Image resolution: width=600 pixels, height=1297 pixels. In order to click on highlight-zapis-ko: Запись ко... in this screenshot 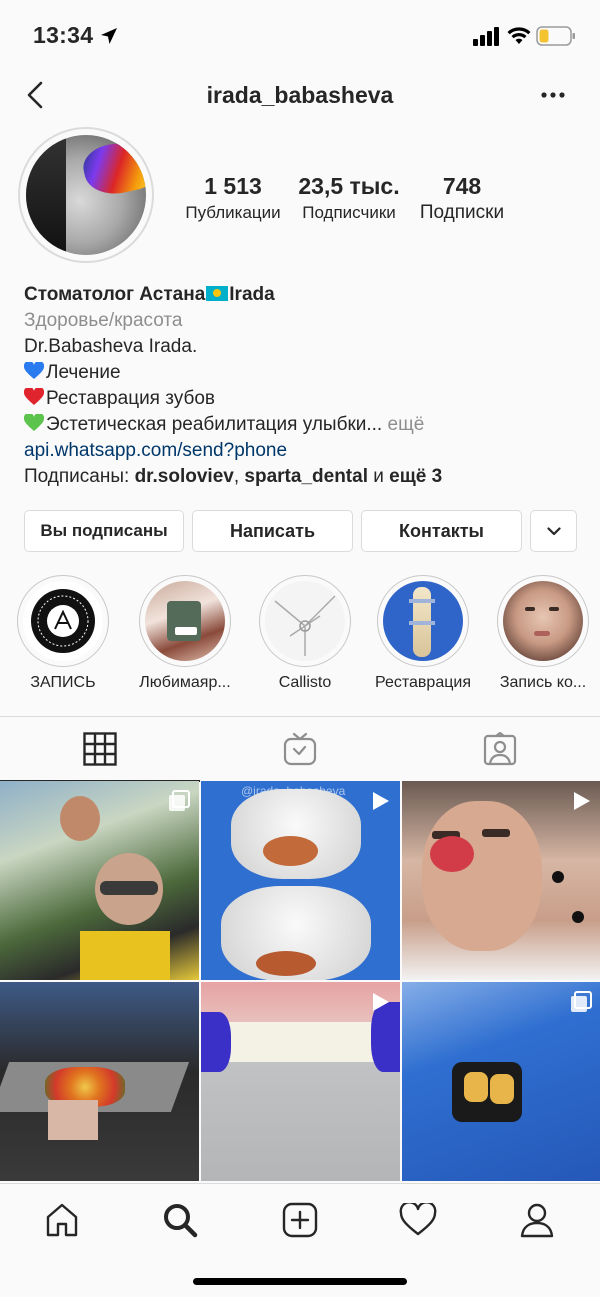, I will do `click(542, 634)`.